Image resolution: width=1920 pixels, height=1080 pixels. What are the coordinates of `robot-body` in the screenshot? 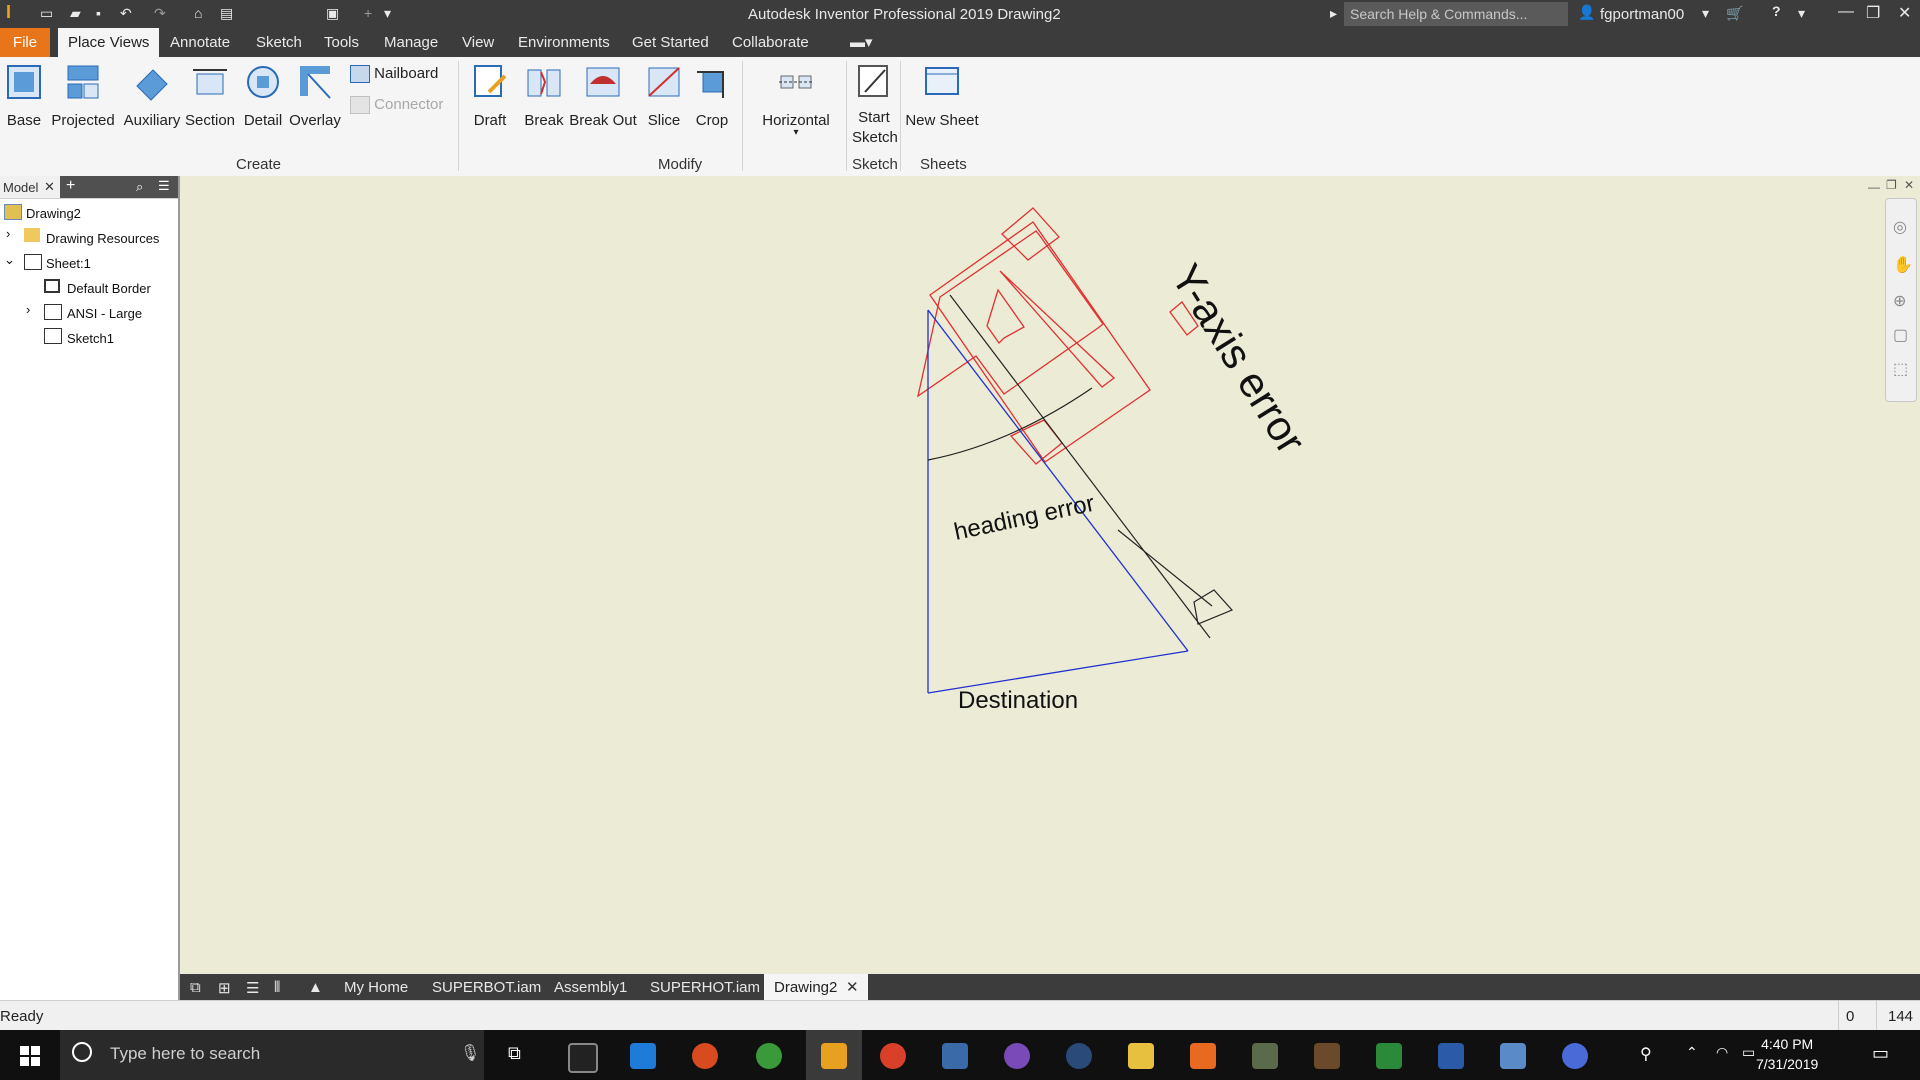 It's located at (1064, 336).